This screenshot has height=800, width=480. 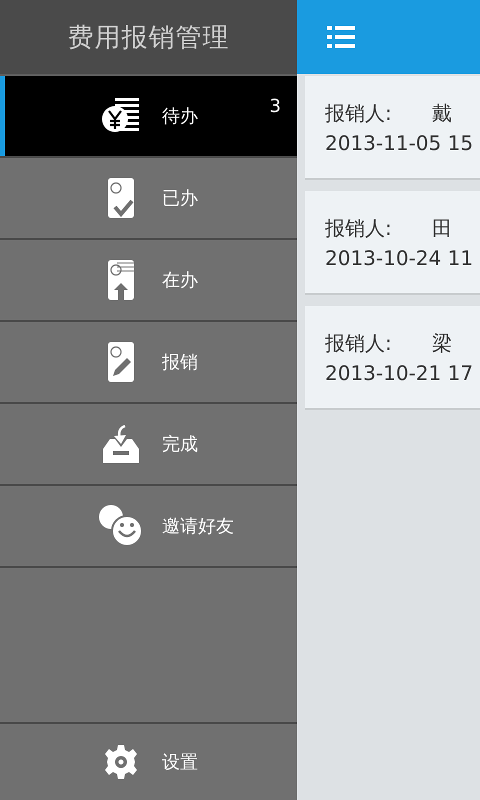 I want to click on smiley-faces-icon, so click(x=121, y=526).